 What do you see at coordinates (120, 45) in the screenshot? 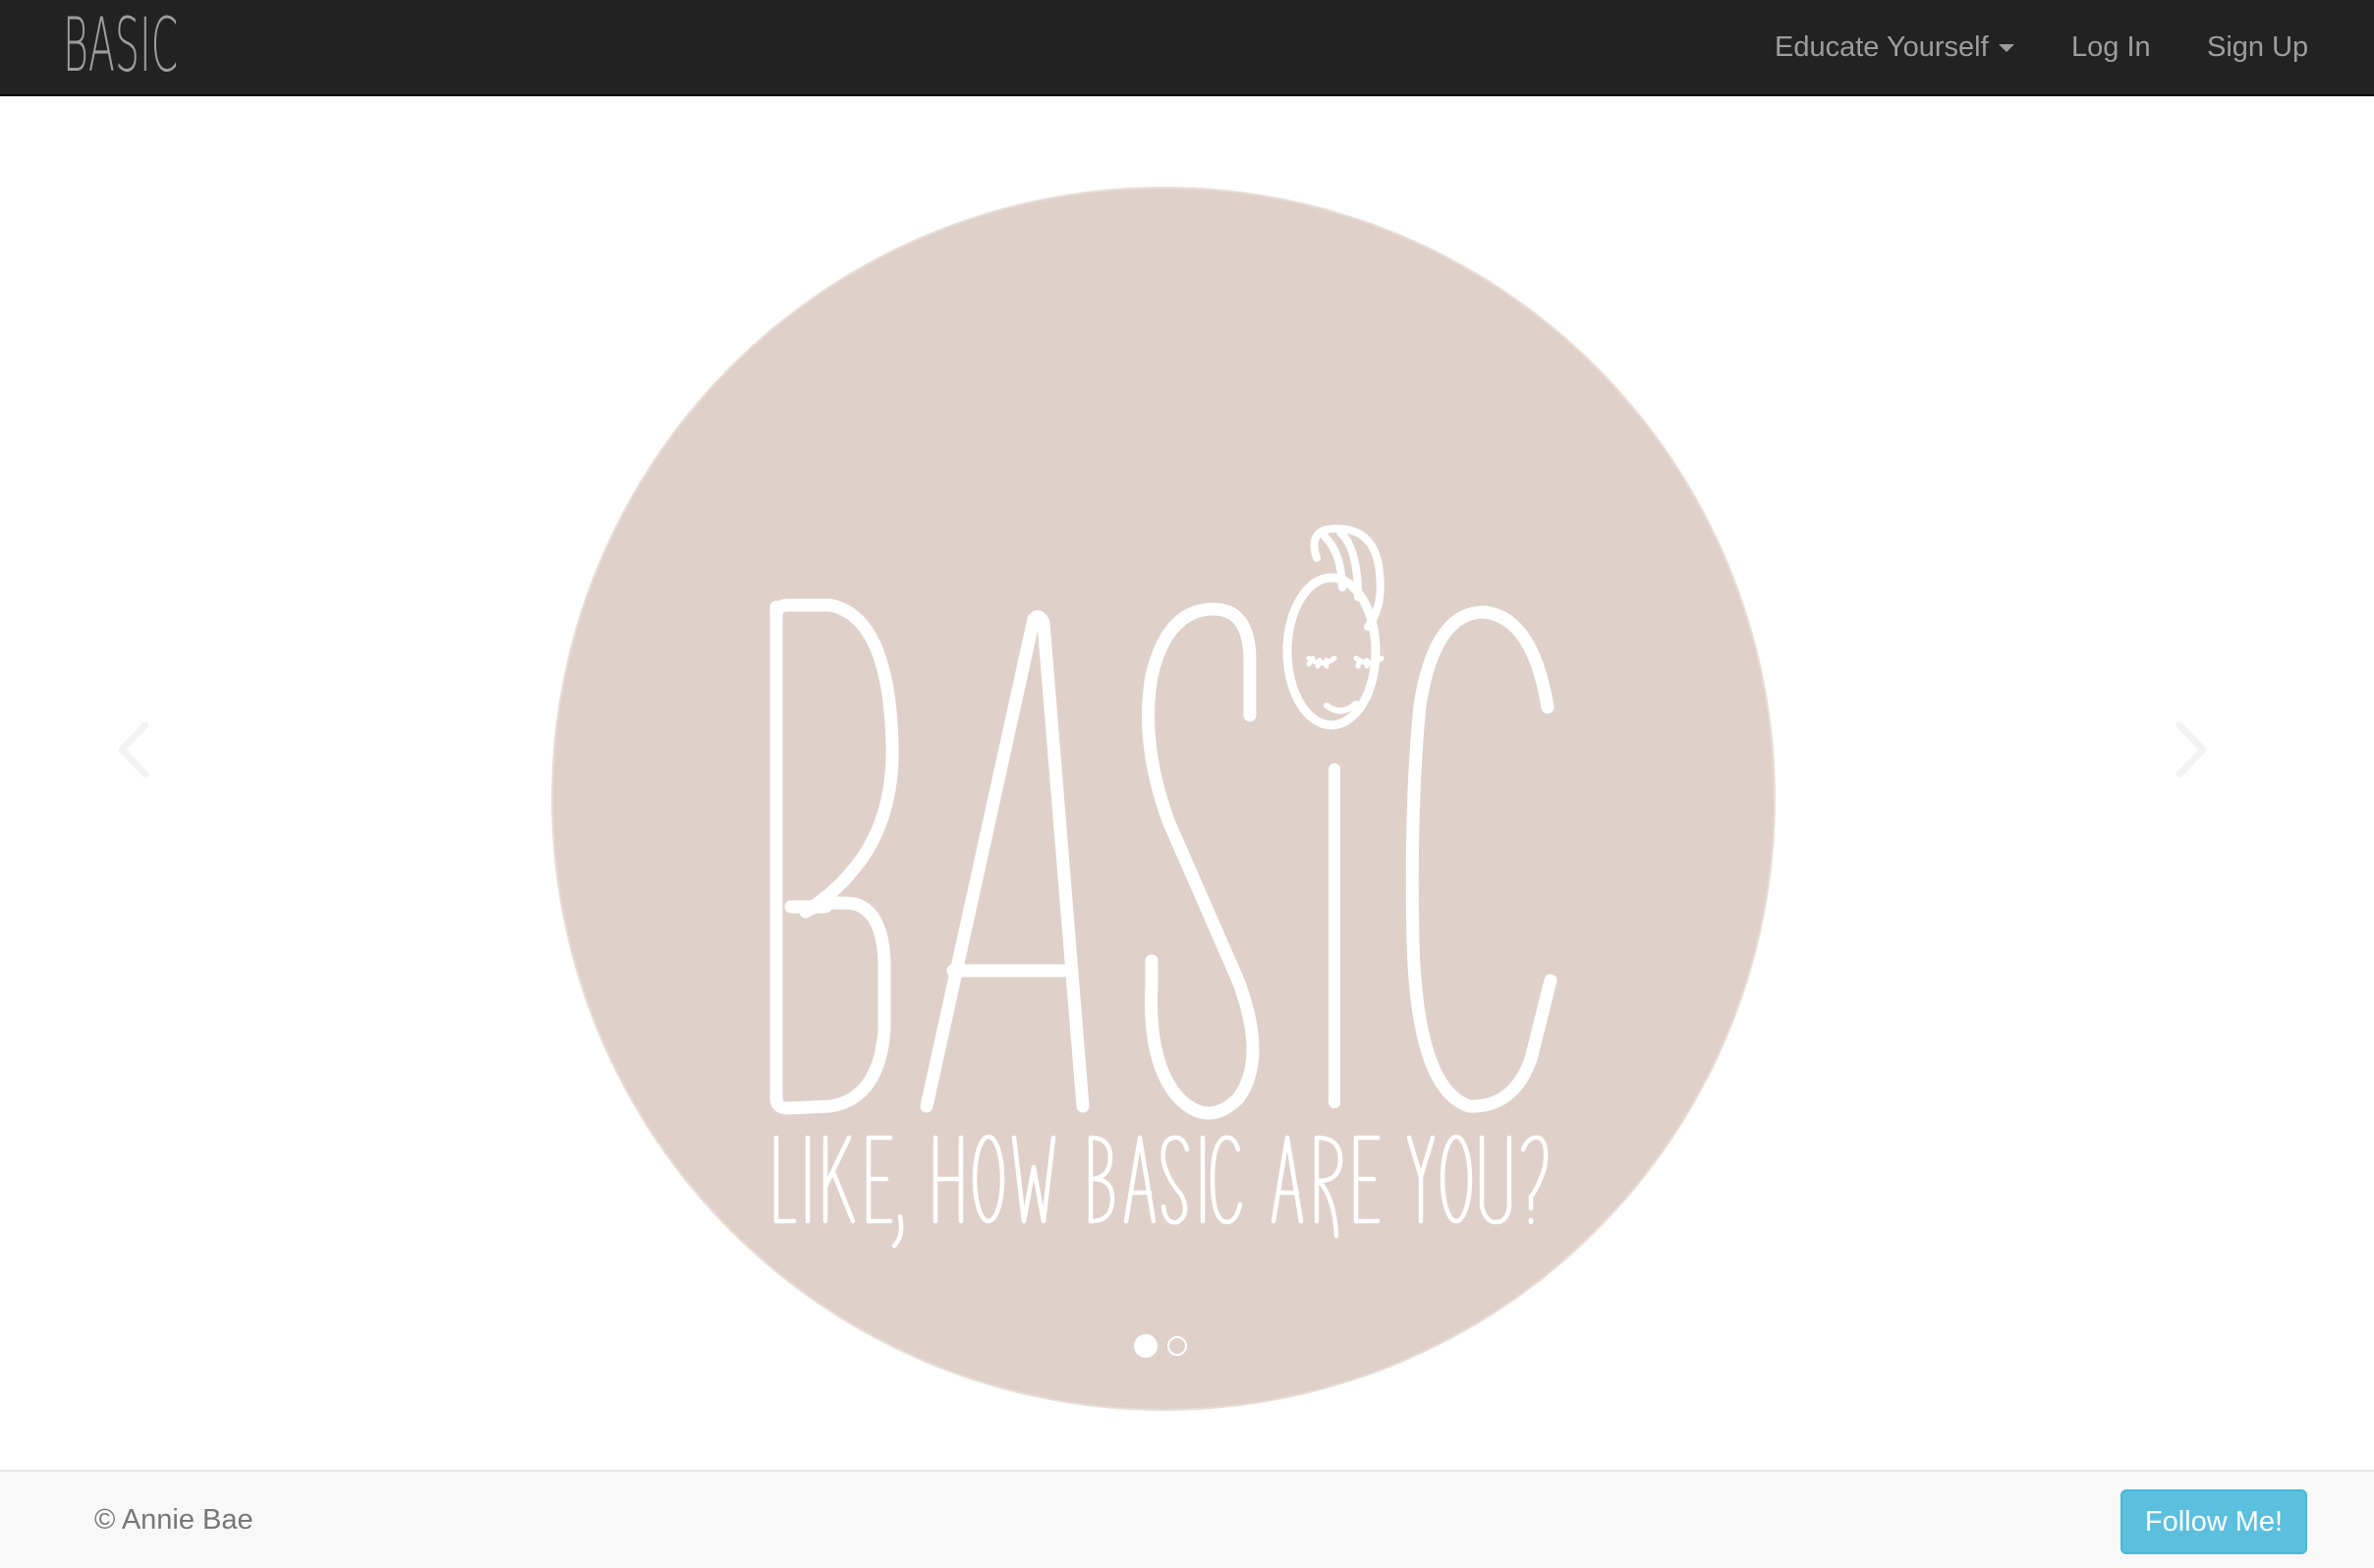
I see `brand-logo: BASIC` at bounding box center [120, 45].